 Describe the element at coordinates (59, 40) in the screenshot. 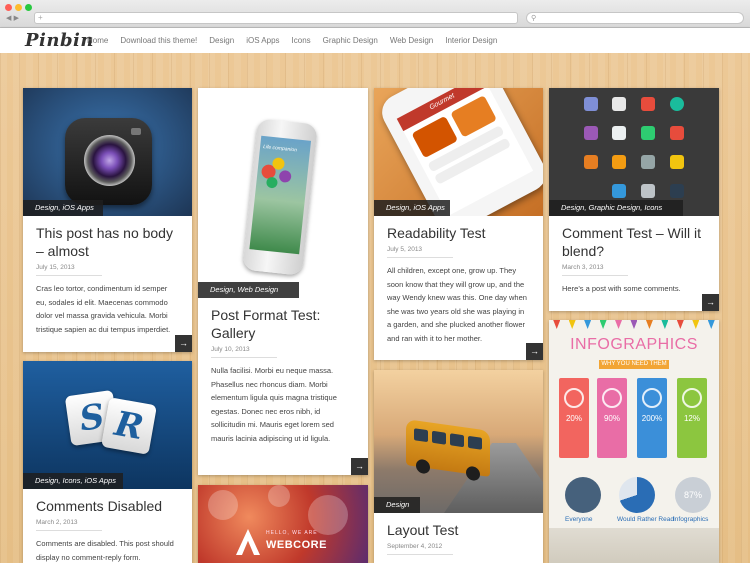

I see `site-logo: Pinbin` at that location.